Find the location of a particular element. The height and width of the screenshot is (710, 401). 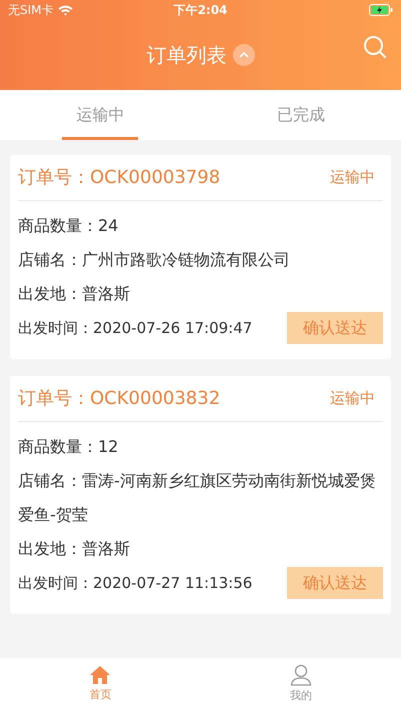

search-icon is located at coordinates (375, 47).